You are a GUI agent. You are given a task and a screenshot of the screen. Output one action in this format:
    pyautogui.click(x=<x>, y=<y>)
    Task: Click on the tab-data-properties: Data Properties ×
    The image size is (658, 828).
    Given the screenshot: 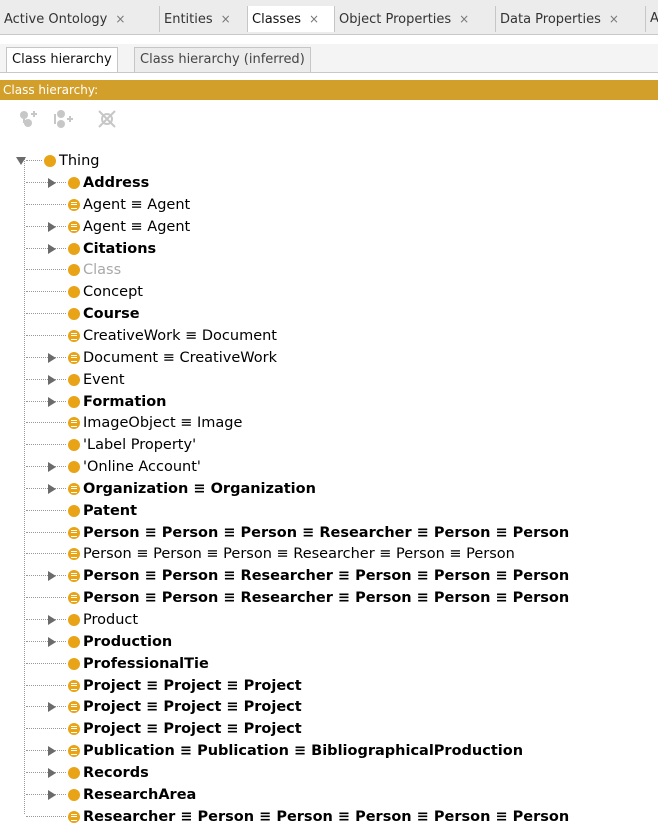 What is the action you would take?
    pyautogui.click(x=571, y=19)
    